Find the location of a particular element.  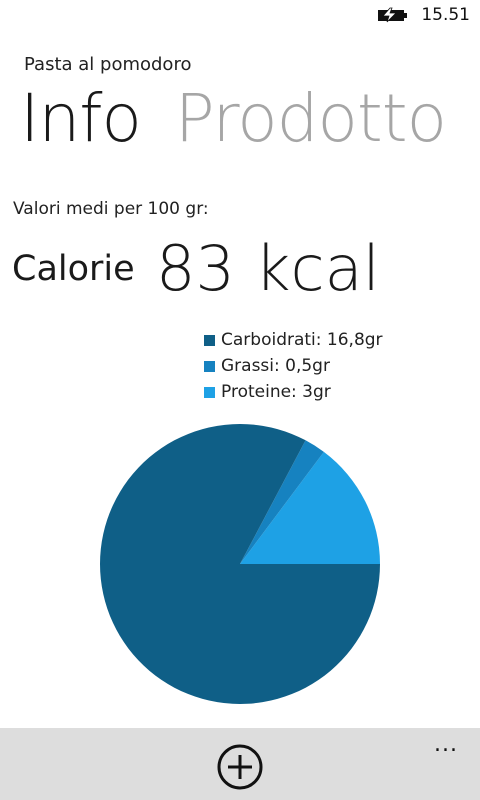

pivot-tab-prodotto: Prodotto is located at coordinates (311, 118).